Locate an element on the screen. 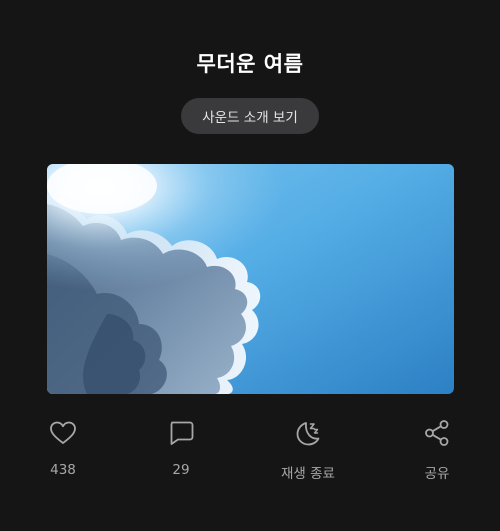  speech-bubble-icon is located at coordinates (181, 433).